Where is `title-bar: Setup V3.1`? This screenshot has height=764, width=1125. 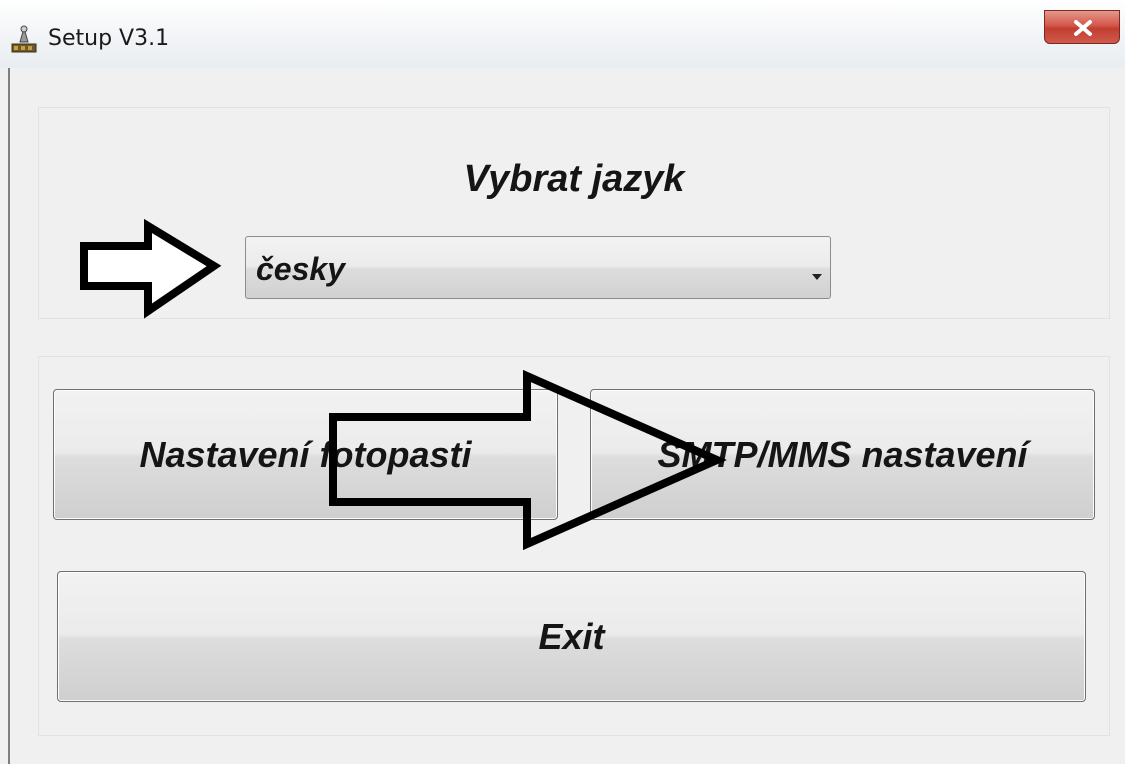 title-bar: Setup V3.1 is located at coordinates (562, 34).